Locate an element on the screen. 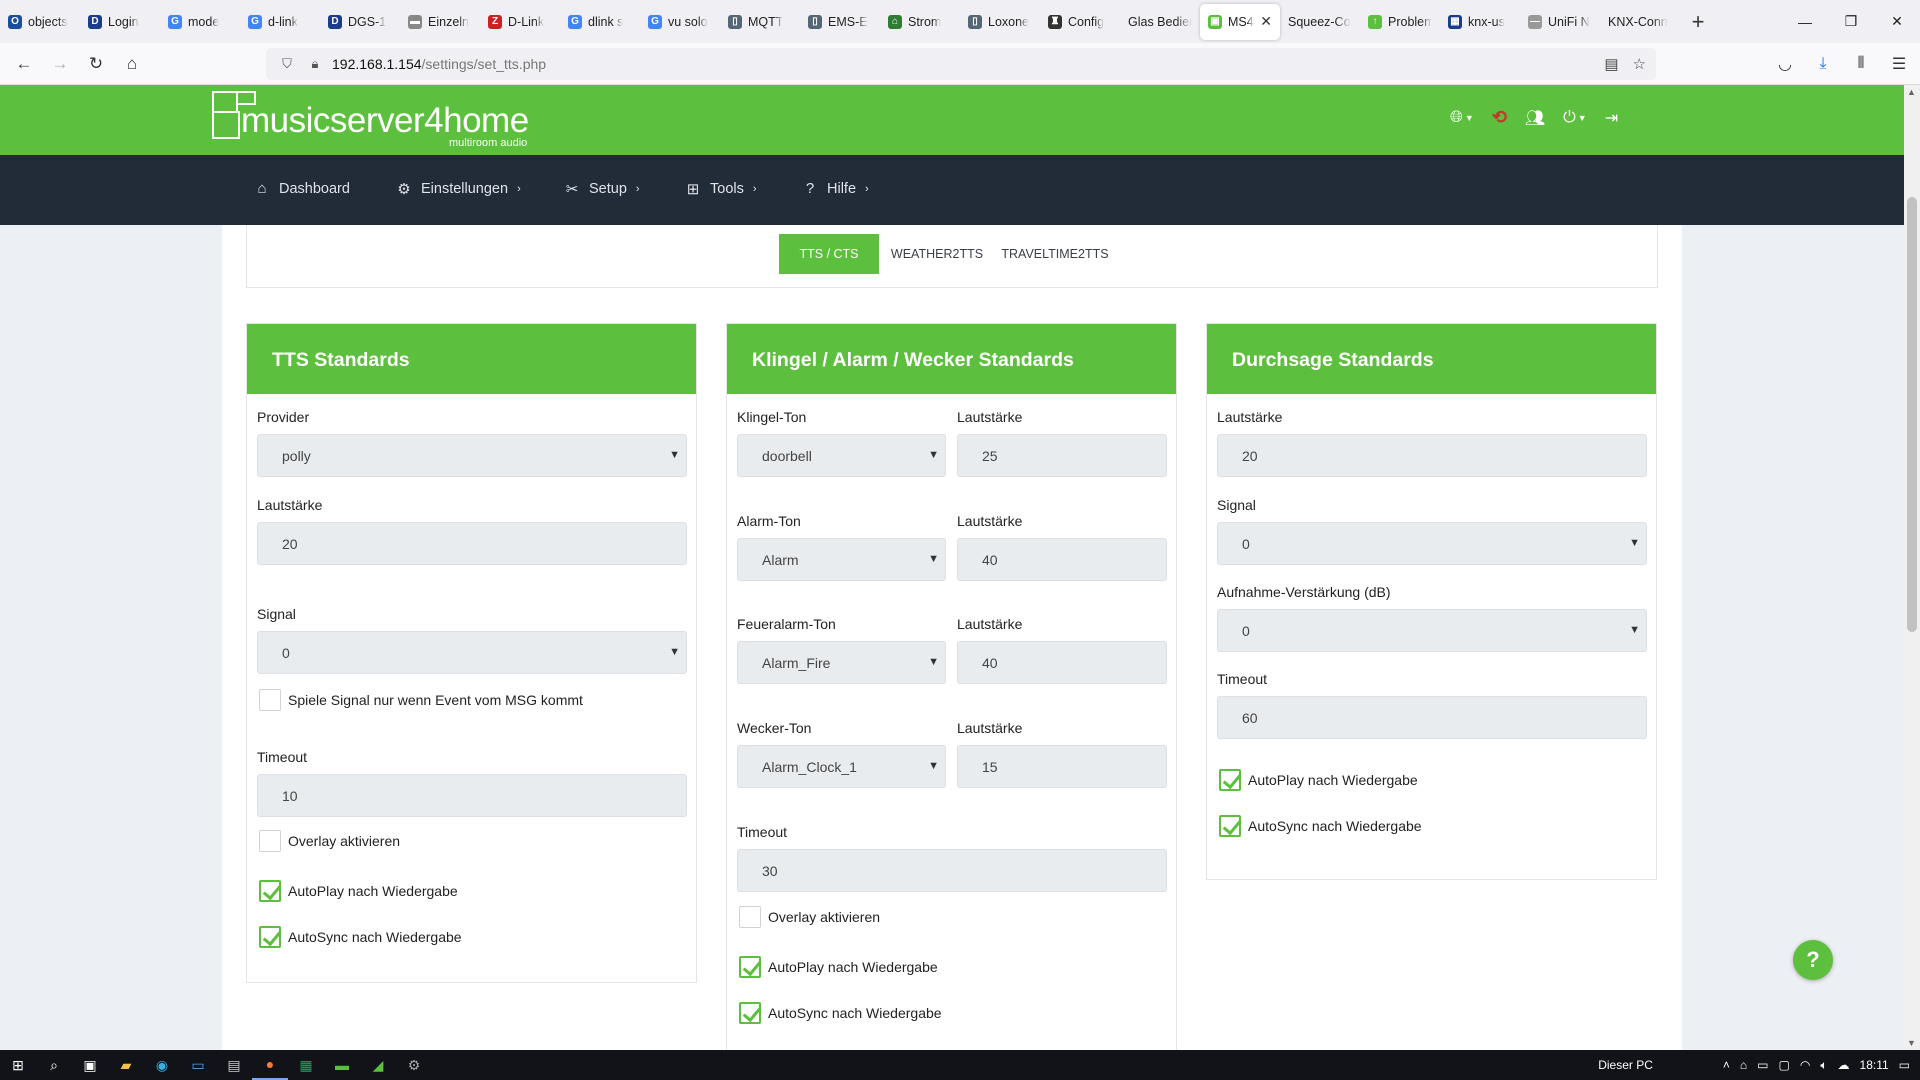  excel-icon: ▦ is located at coordinates (306, 1065).